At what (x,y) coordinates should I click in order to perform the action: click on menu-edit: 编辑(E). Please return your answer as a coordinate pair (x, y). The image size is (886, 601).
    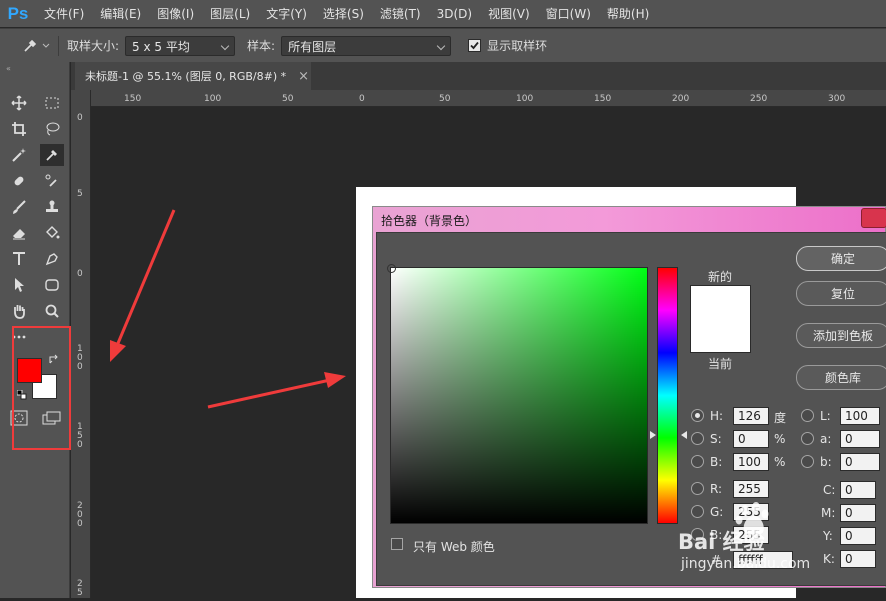
    Looking at the image, I should click on (120, 13).